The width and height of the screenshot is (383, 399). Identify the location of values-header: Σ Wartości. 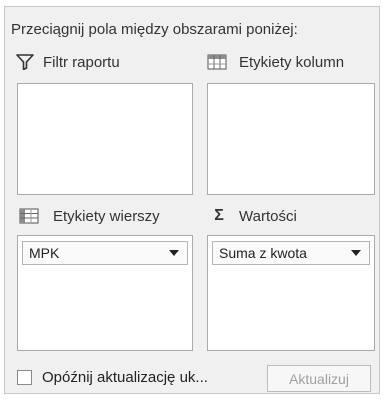
(252, 216).